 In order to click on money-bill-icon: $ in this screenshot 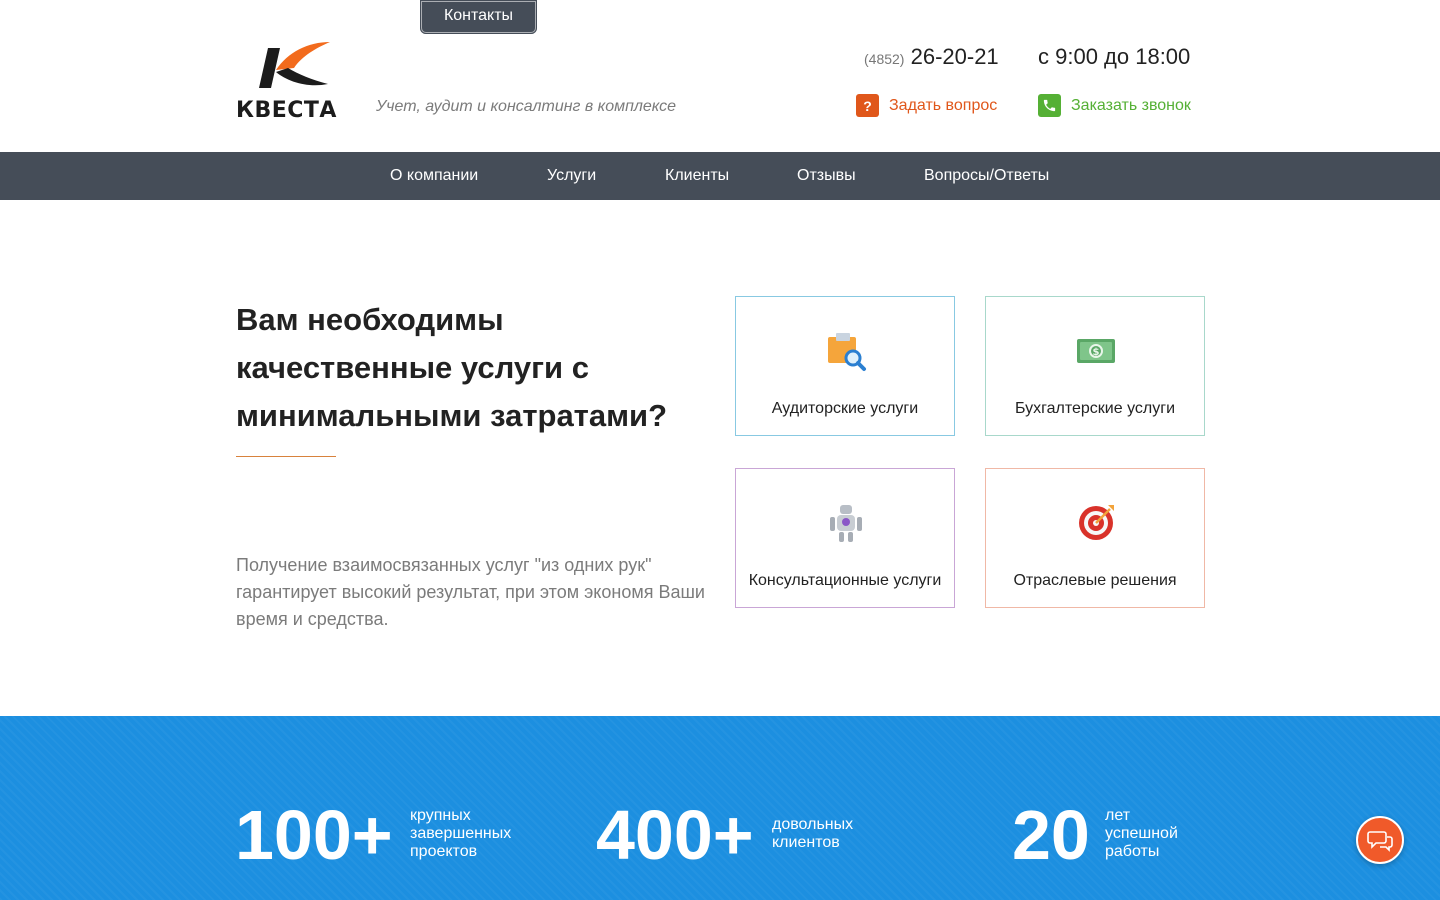, I will do `click(1096, 351)`.